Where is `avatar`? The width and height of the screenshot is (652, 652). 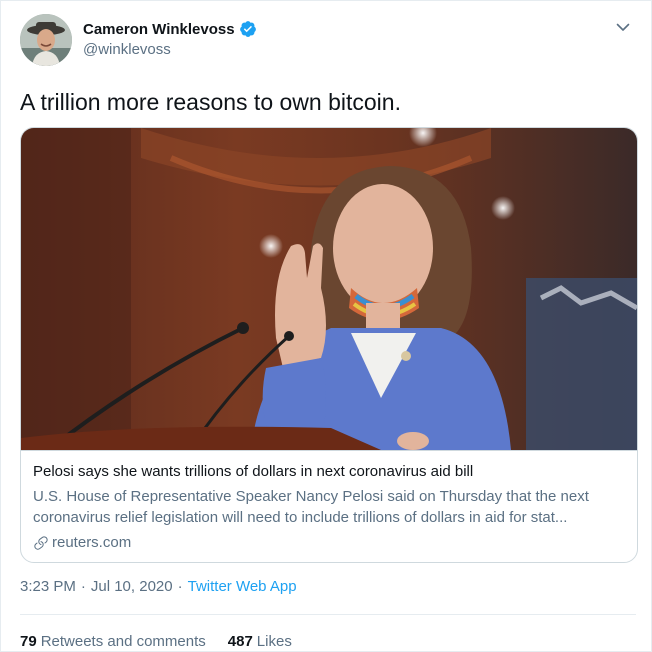 avatar is located at coordinates (46, 40).